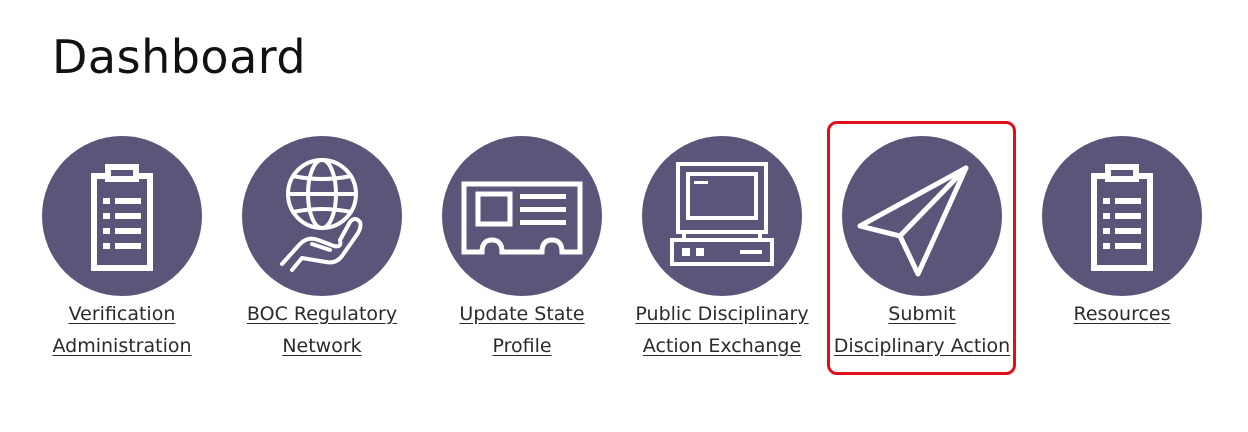 This screenshot has height=432, width=1248. Describe the element at coordinates (322, 346) in the screenshot. I see `tile-label-line: Network` at that location.